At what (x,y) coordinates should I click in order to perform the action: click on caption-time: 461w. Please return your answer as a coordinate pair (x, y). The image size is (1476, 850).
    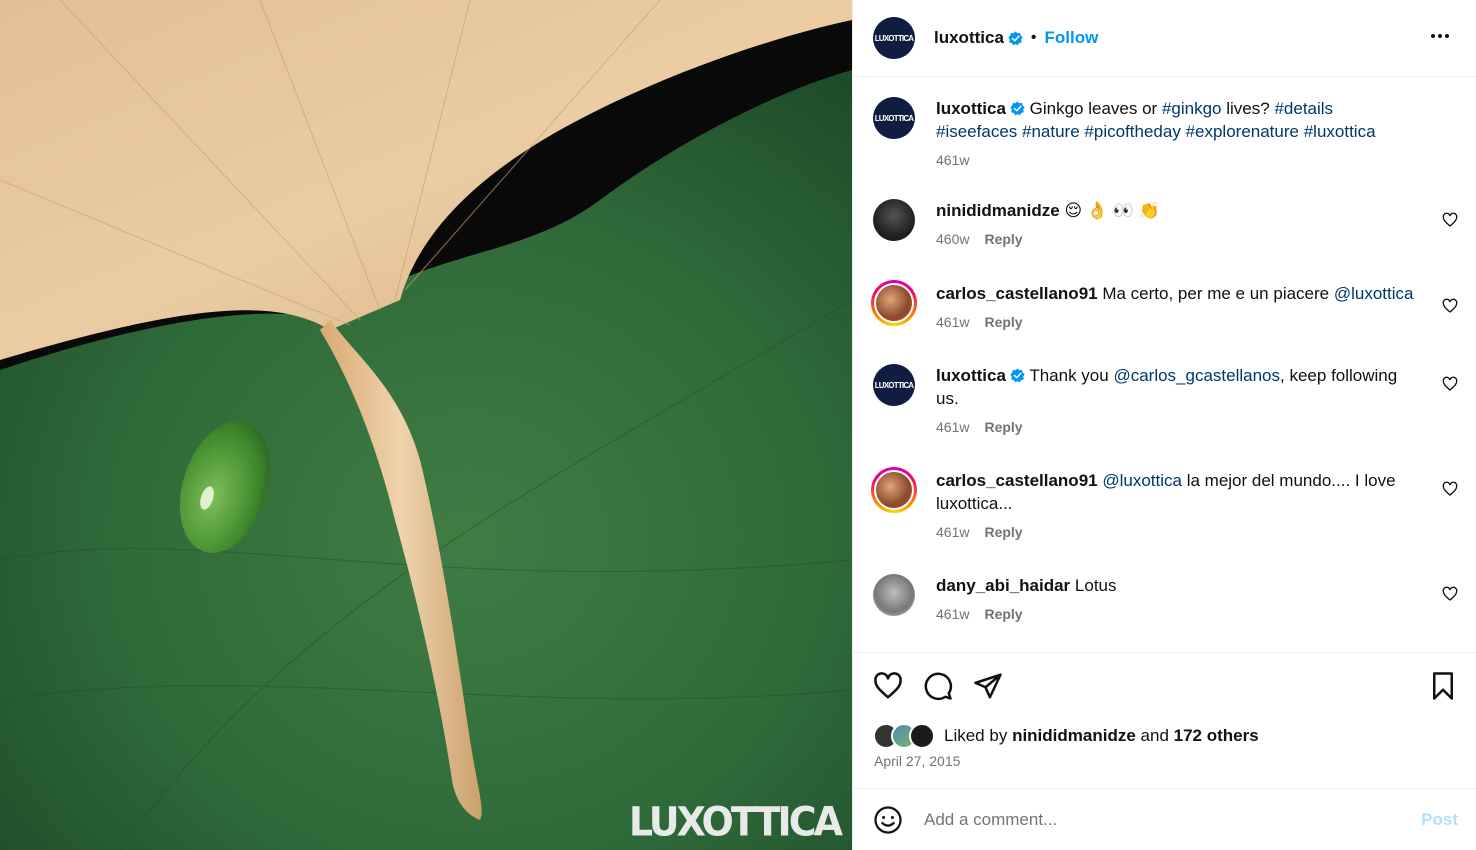
    Looking at the image, I should click on (952, 160).